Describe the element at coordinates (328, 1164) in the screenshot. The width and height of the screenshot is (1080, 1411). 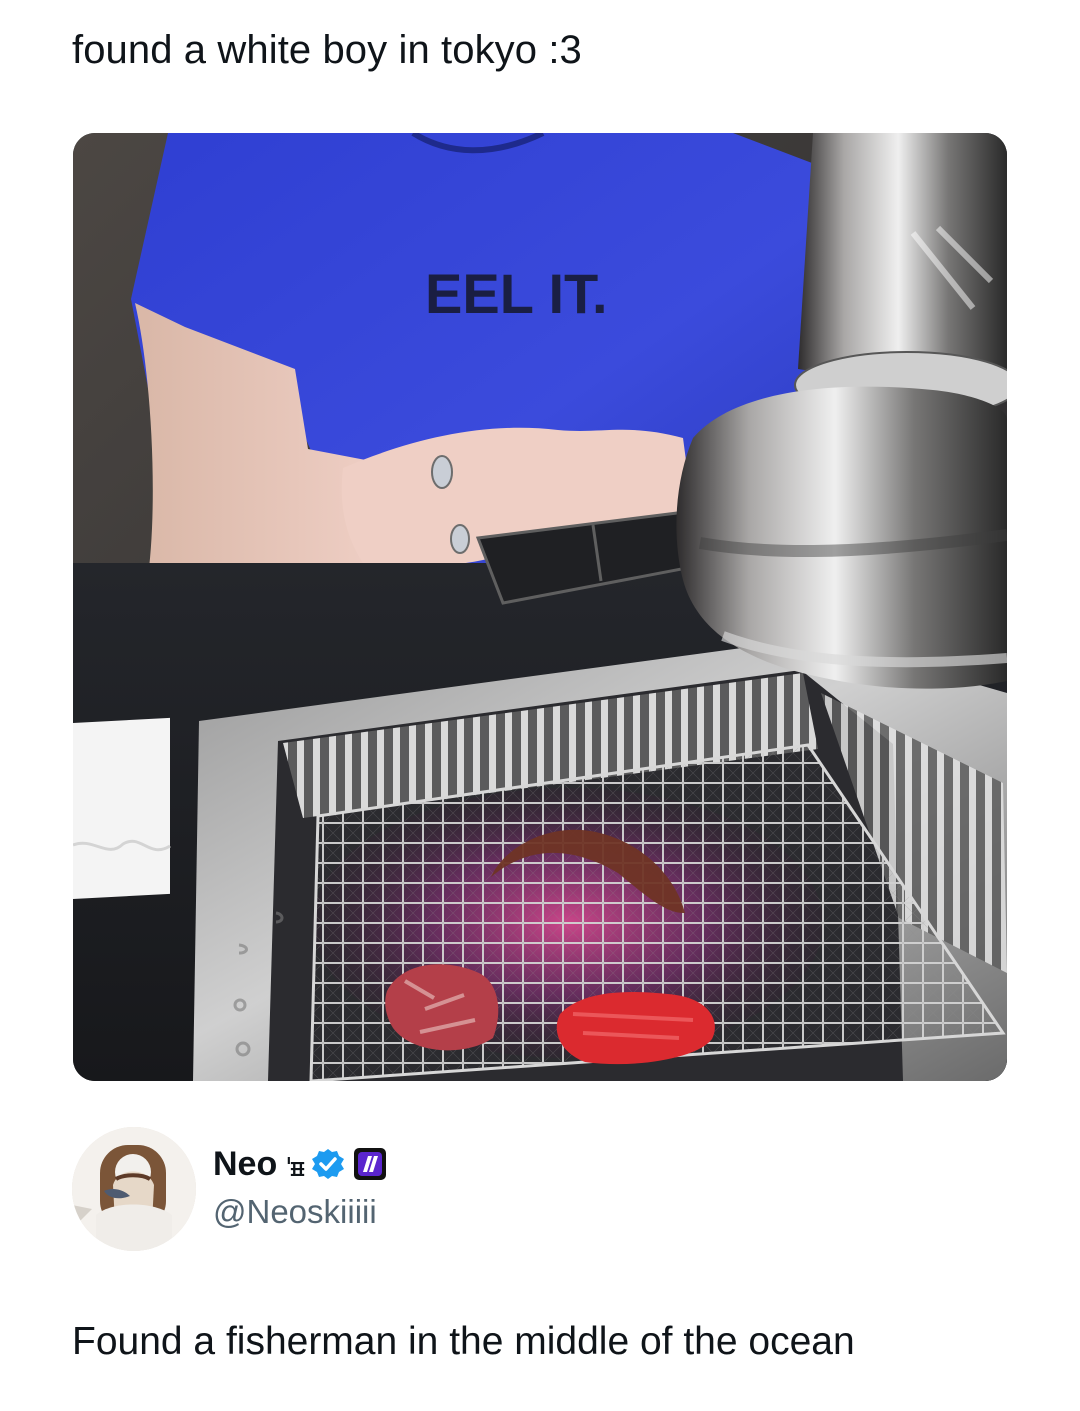
I see `verified-badge-icon` at that location.